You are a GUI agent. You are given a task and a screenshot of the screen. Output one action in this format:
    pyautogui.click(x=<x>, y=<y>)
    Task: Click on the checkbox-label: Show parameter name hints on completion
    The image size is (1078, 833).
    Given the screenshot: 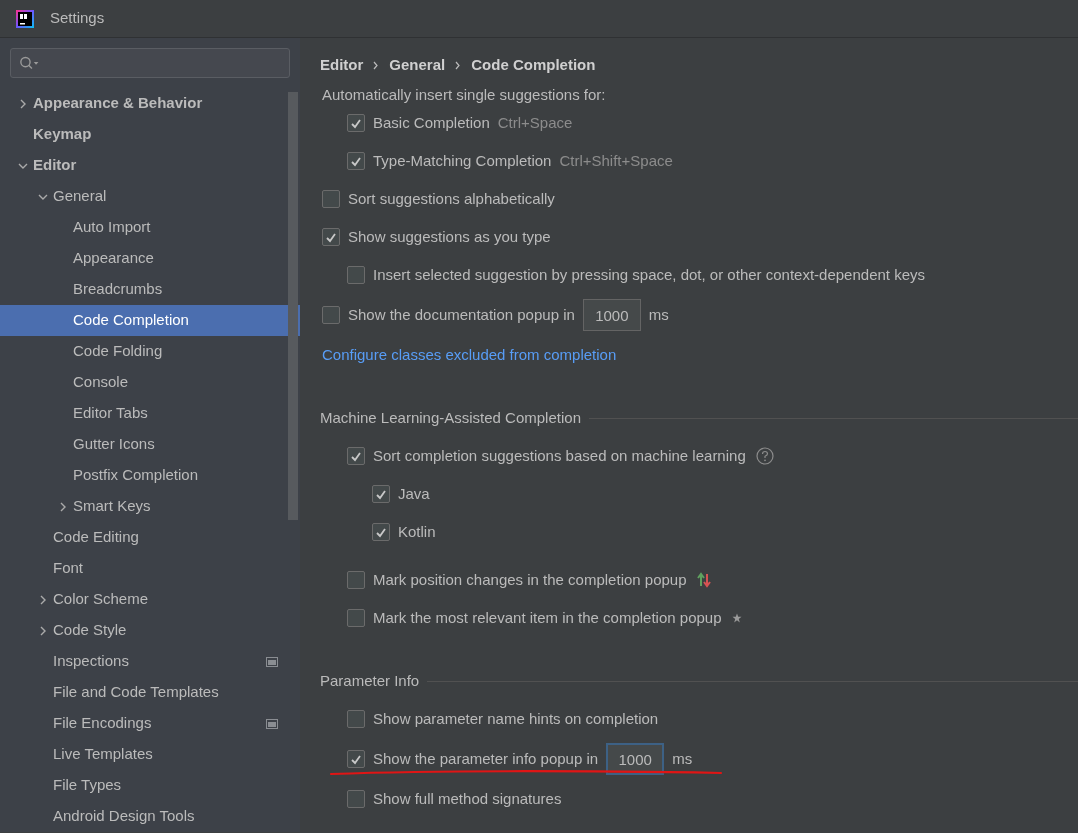 What is the action you would take?
    pyautogui.click(x=516, y=718)
    